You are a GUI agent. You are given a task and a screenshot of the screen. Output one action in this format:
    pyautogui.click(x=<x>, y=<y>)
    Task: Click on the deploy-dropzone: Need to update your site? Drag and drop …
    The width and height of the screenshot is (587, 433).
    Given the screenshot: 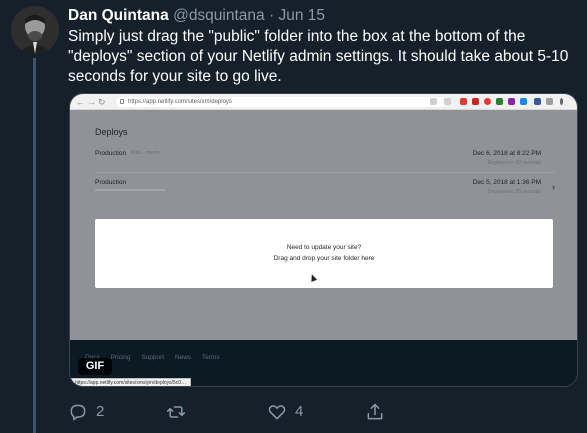 What is the action you would take?
    pyautogui.click(x=324, y=253)
    